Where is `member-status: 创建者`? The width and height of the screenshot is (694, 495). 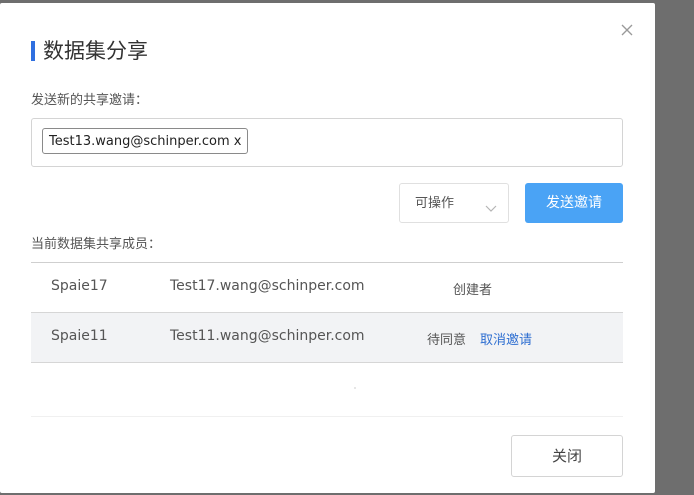
member-status: 创建者 is located at coordinates (473, 290).